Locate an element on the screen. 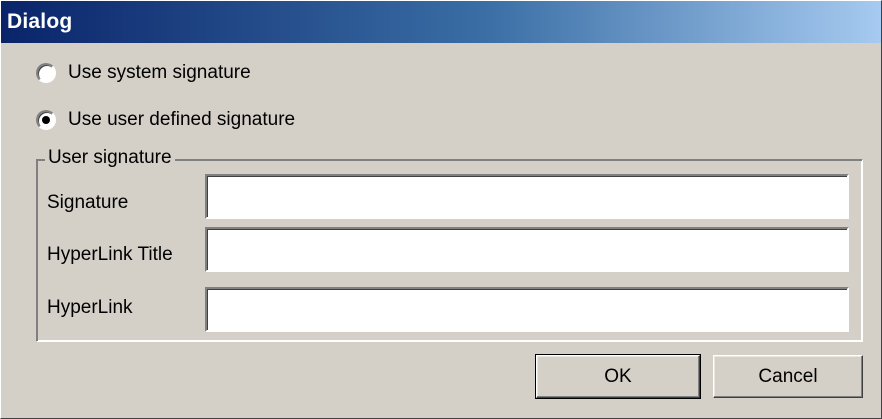 Image resolution: width=882 pixels, height=419 pixels. user-defined-signature-label: Use user defined signature is located at coordinates (181, 120).